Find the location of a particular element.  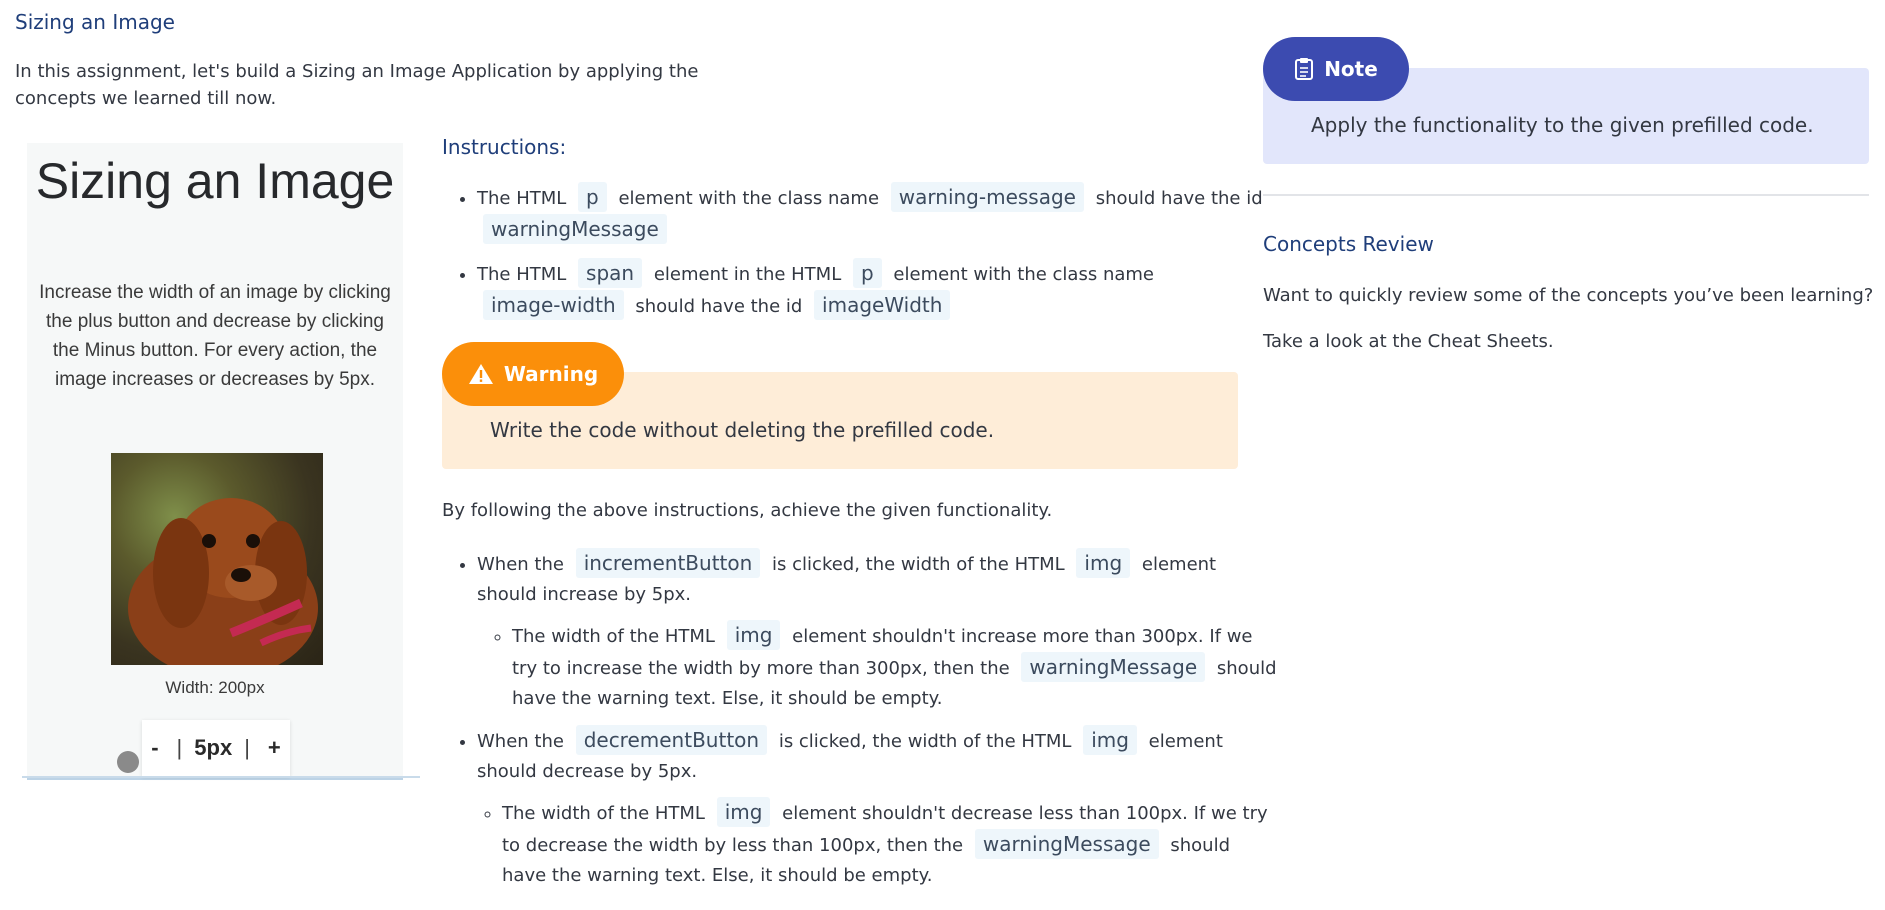

dog-image is located at coordinates (217, 559).